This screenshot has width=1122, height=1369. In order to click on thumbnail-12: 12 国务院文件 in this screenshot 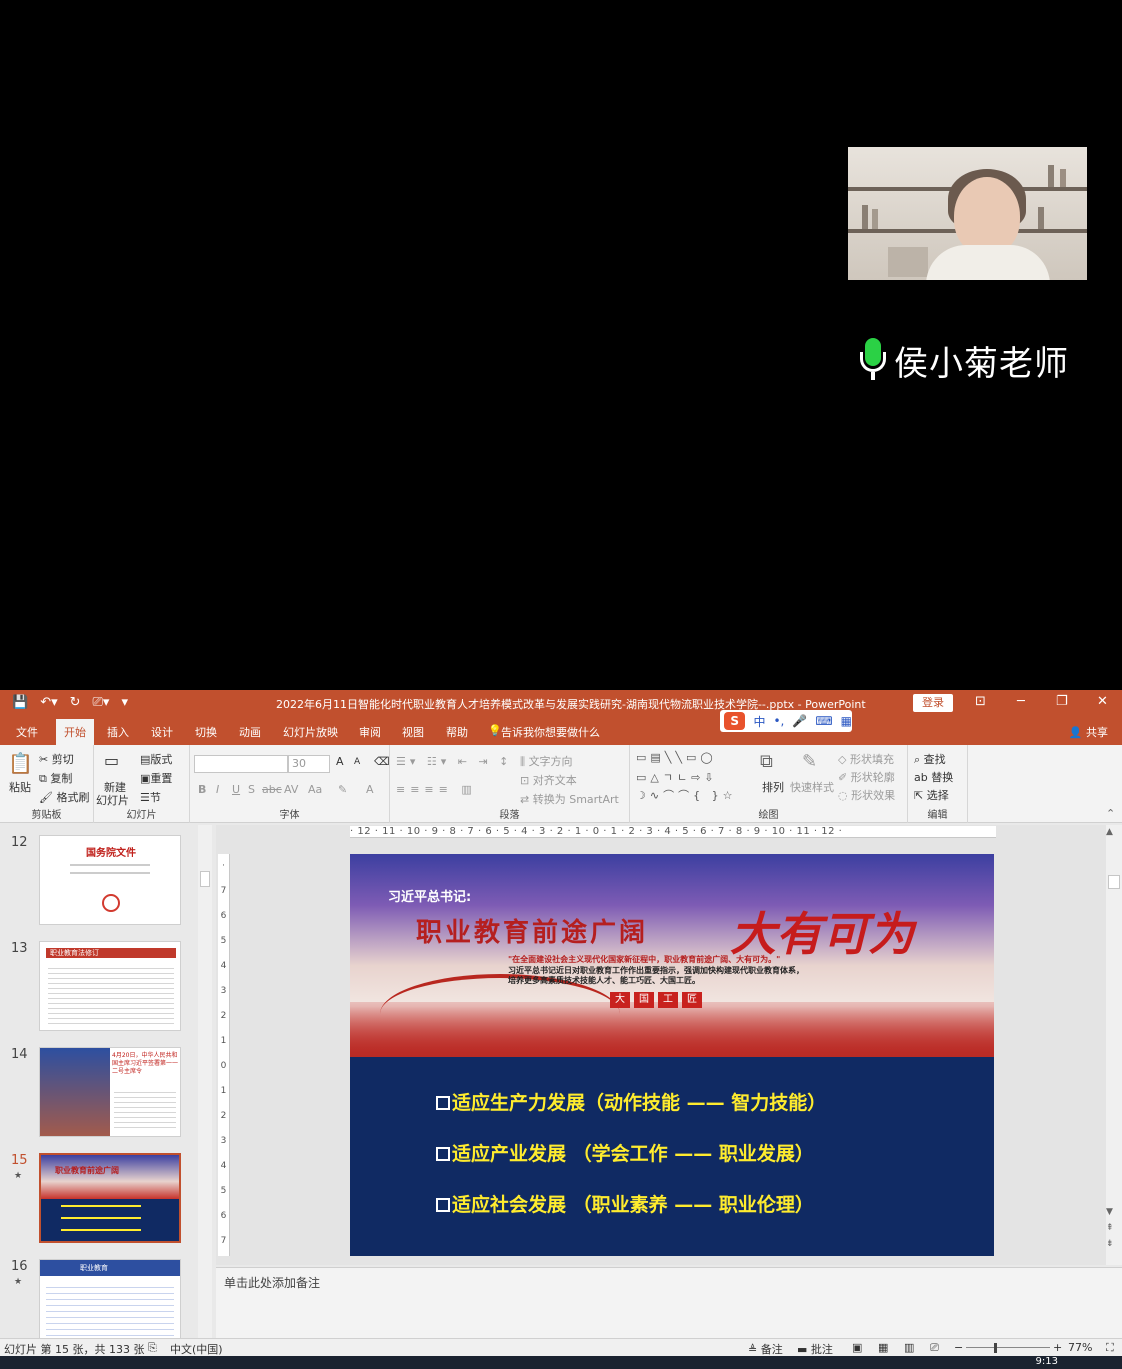, I will do `click(99, 885)`.